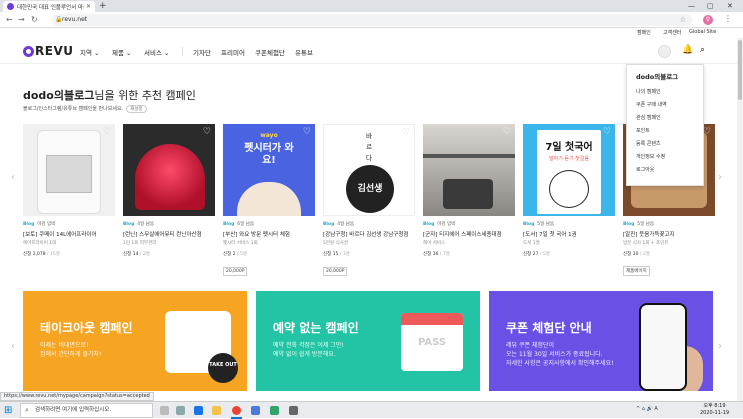 Image resolution: width=743 pixels, height=419 pixels. What do you see at coordinates (122, 52) in the screenshot?
I see `nav-product: 제품 ⌄` at bounding box center [122, 52].